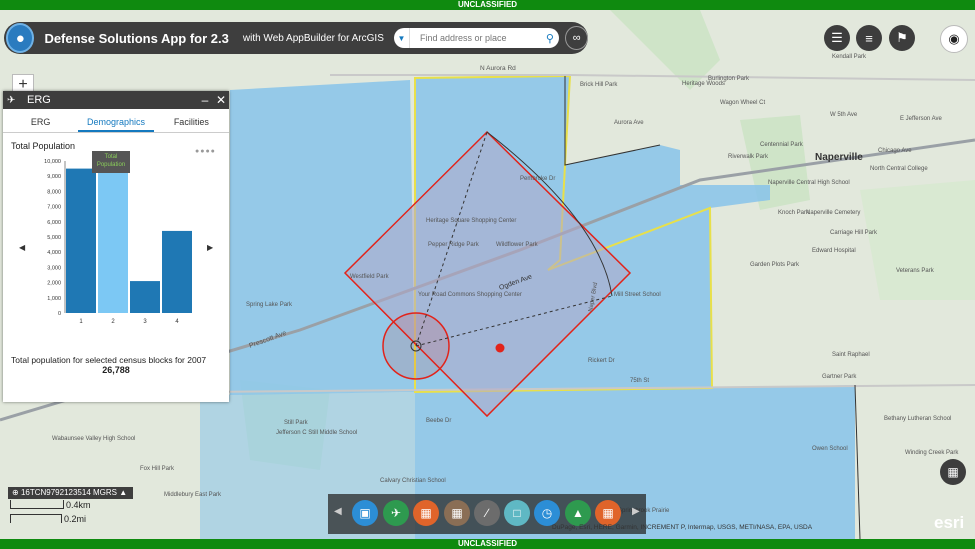  Describe the element at coordinates (576, 38) in the screenshot. I see `link-icon: ∞` at that location.